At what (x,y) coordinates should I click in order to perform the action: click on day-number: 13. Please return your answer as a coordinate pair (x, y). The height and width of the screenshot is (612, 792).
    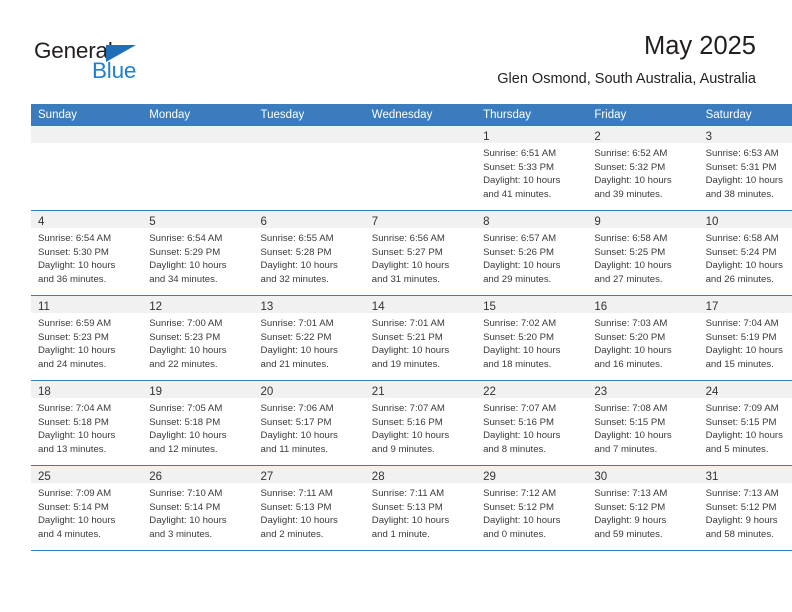
    Looking at the image, I should click on (267, 307).